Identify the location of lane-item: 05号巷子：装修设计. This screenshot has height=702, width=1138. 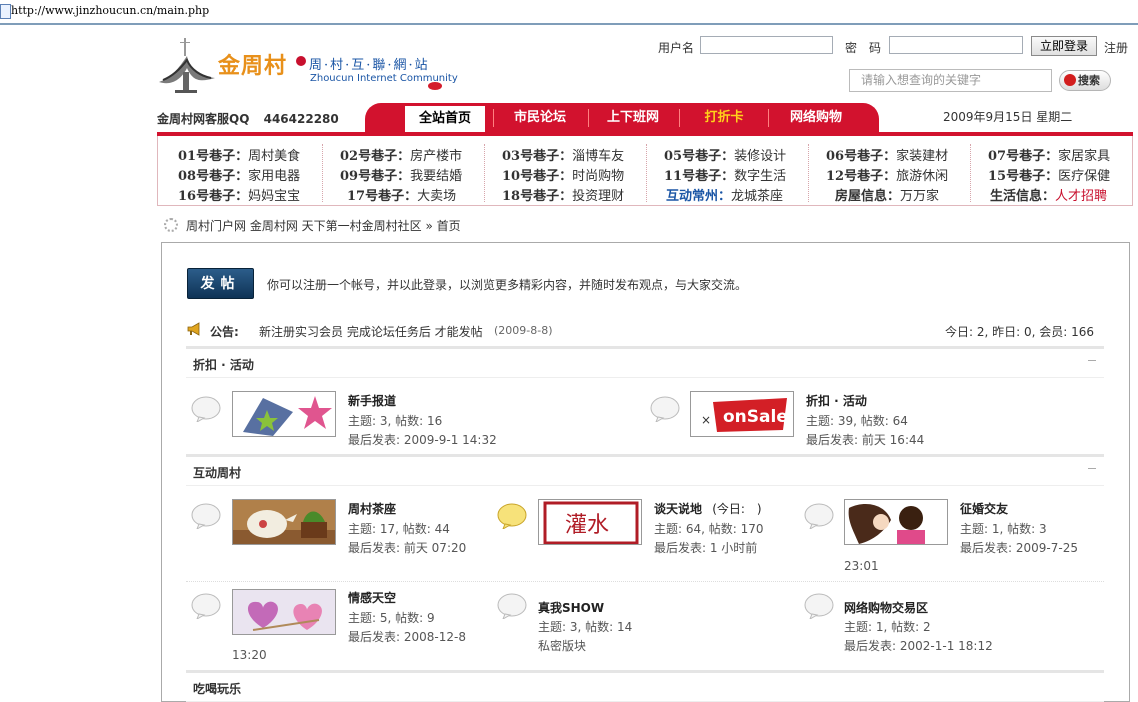
(725, 154).